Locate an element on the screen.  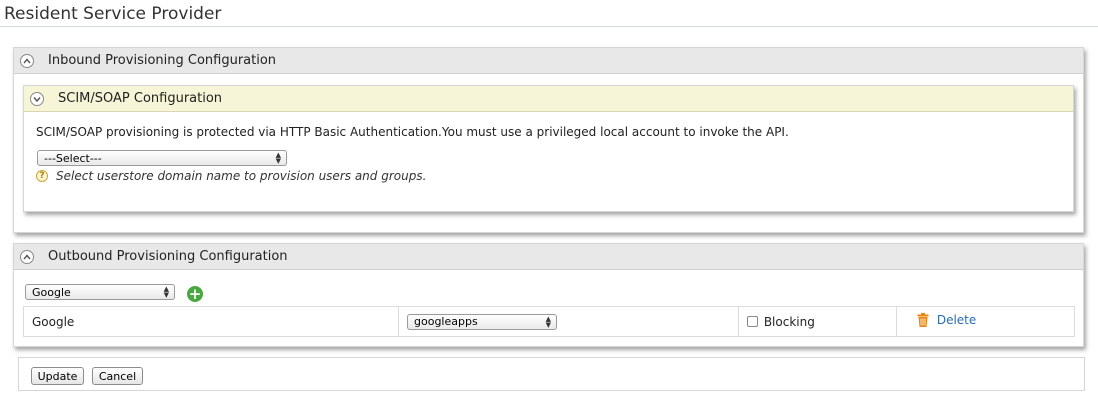
trash-icon is located at coordinates (923, 321).